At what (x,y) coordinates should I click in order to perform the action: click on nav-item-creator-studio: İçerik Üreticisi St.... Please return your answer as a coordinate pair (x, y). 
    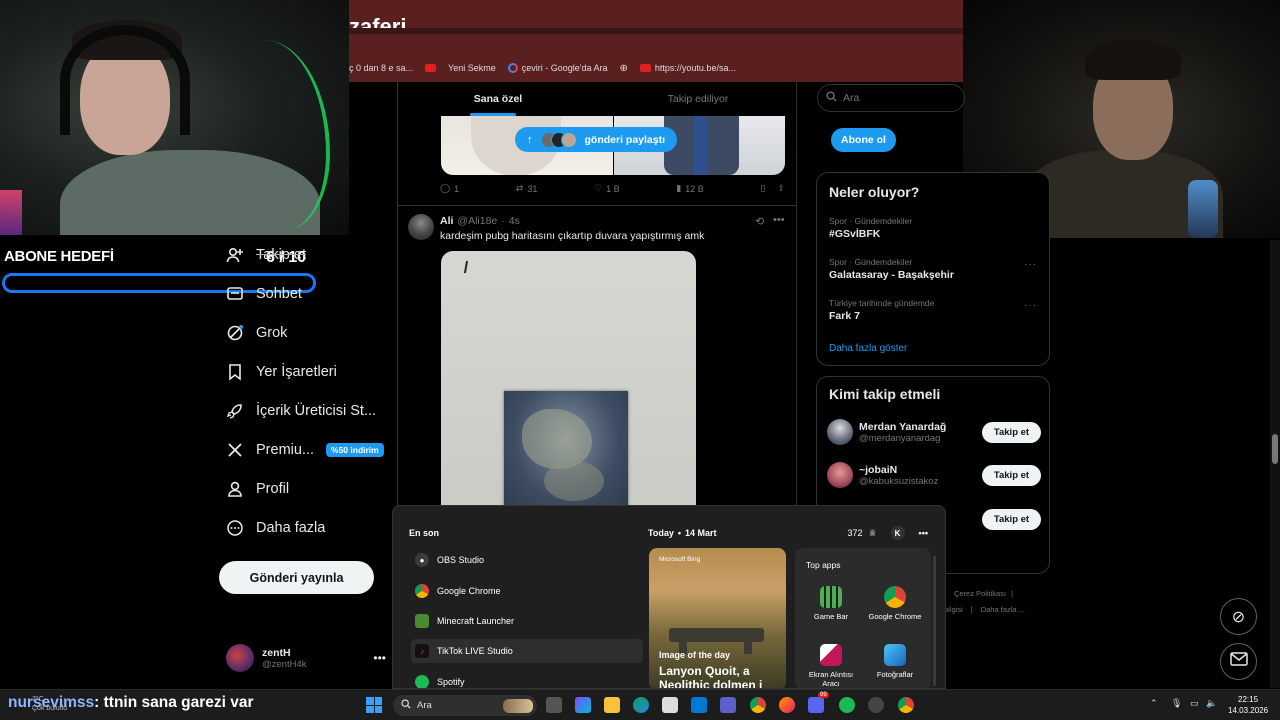
    Looking at the image, I should click on (301, 411).